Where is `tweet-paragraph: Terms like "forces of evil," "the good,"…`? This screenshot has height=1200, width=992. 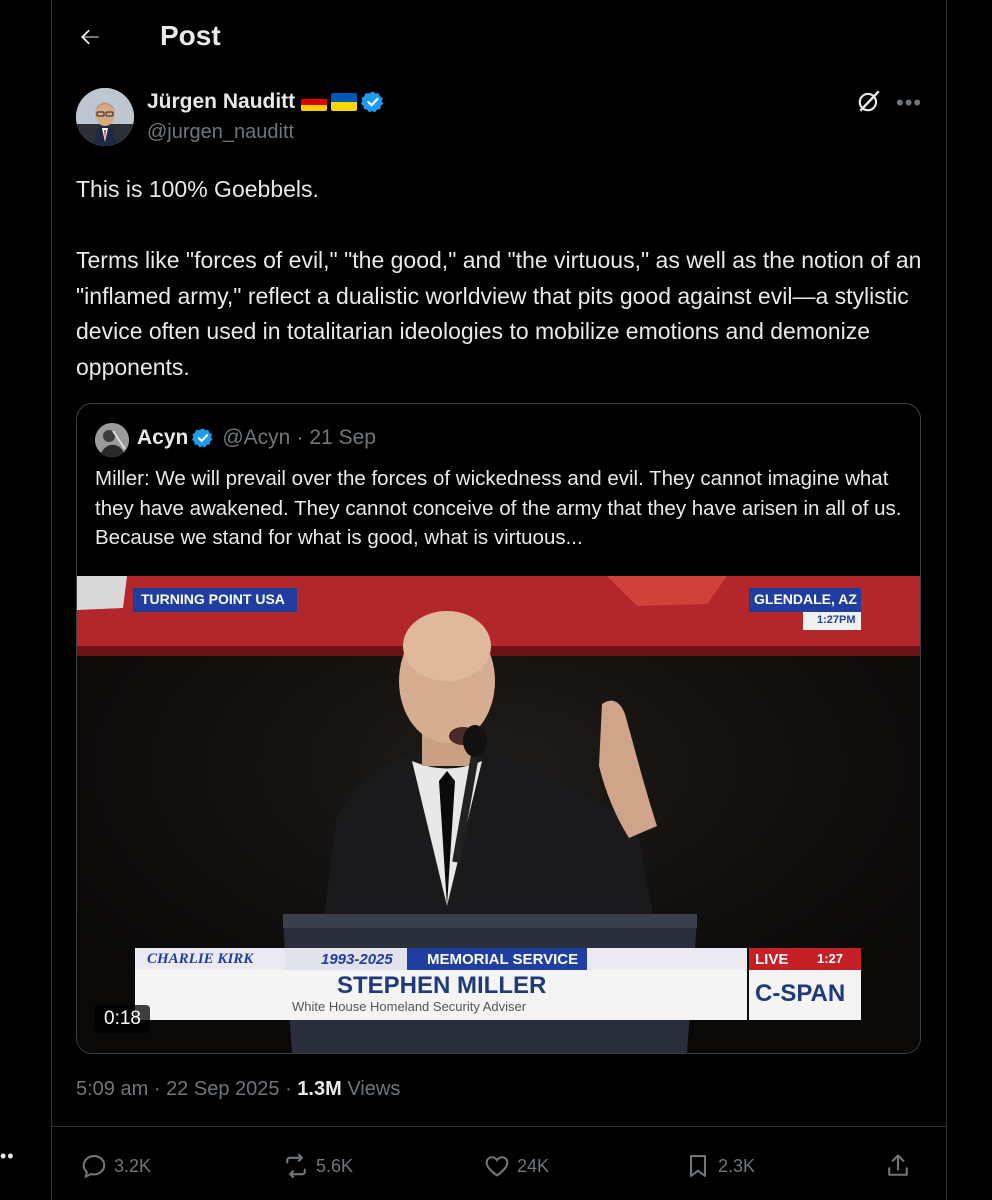 tweet-paragraph: Terms like "forces of evil," "the good,"… is located at coordinates (499, 313).